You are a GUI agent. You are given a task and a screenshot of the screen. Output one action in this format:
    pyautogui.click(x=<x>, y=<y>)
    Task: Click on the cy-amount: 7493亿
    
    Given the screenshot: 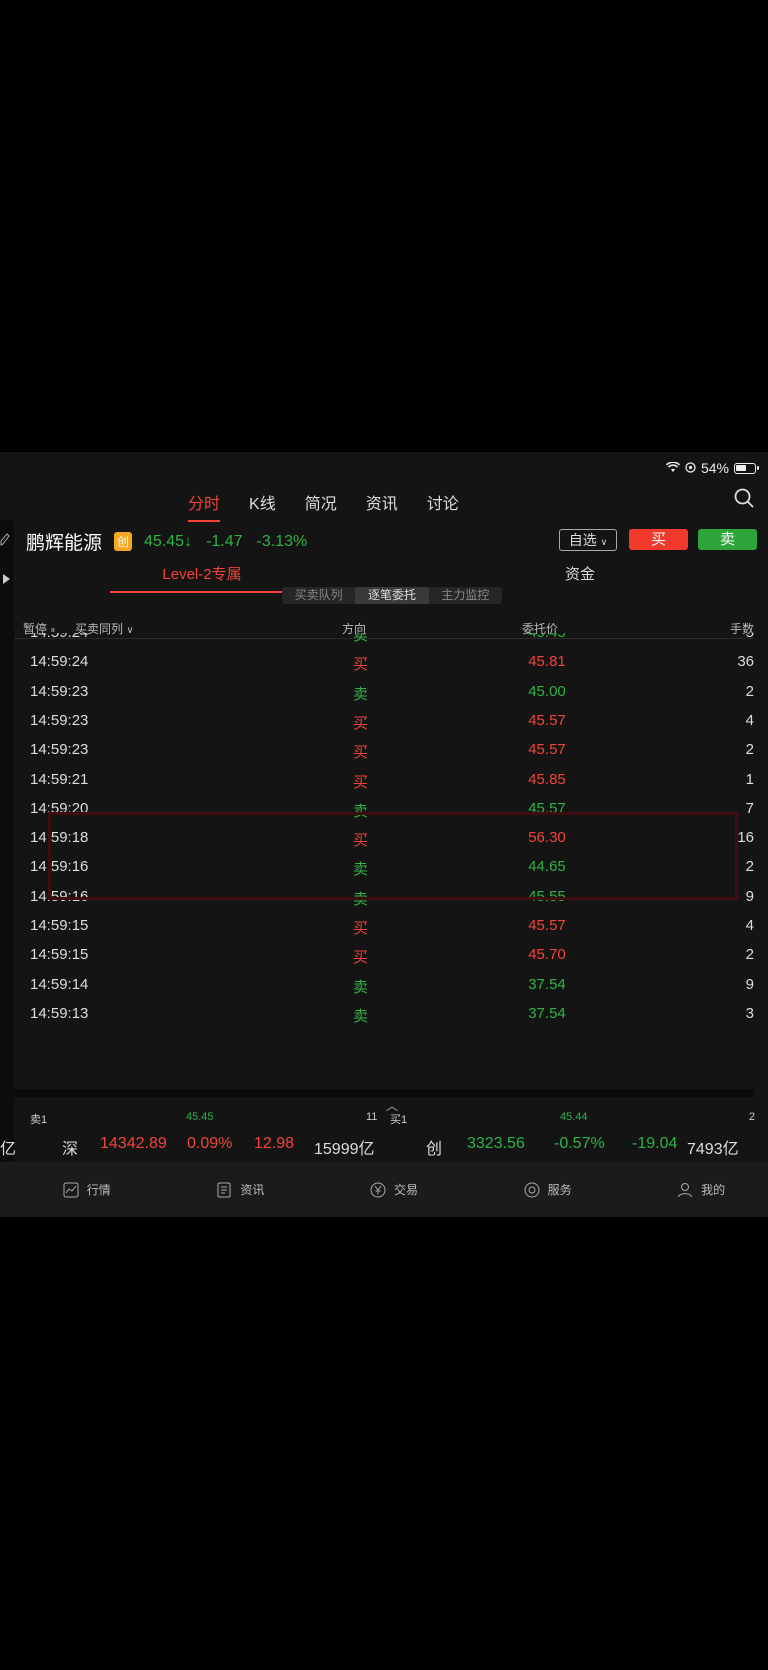 What is the action you would take?
    pyautogui.click(x=713, y=1149)
    